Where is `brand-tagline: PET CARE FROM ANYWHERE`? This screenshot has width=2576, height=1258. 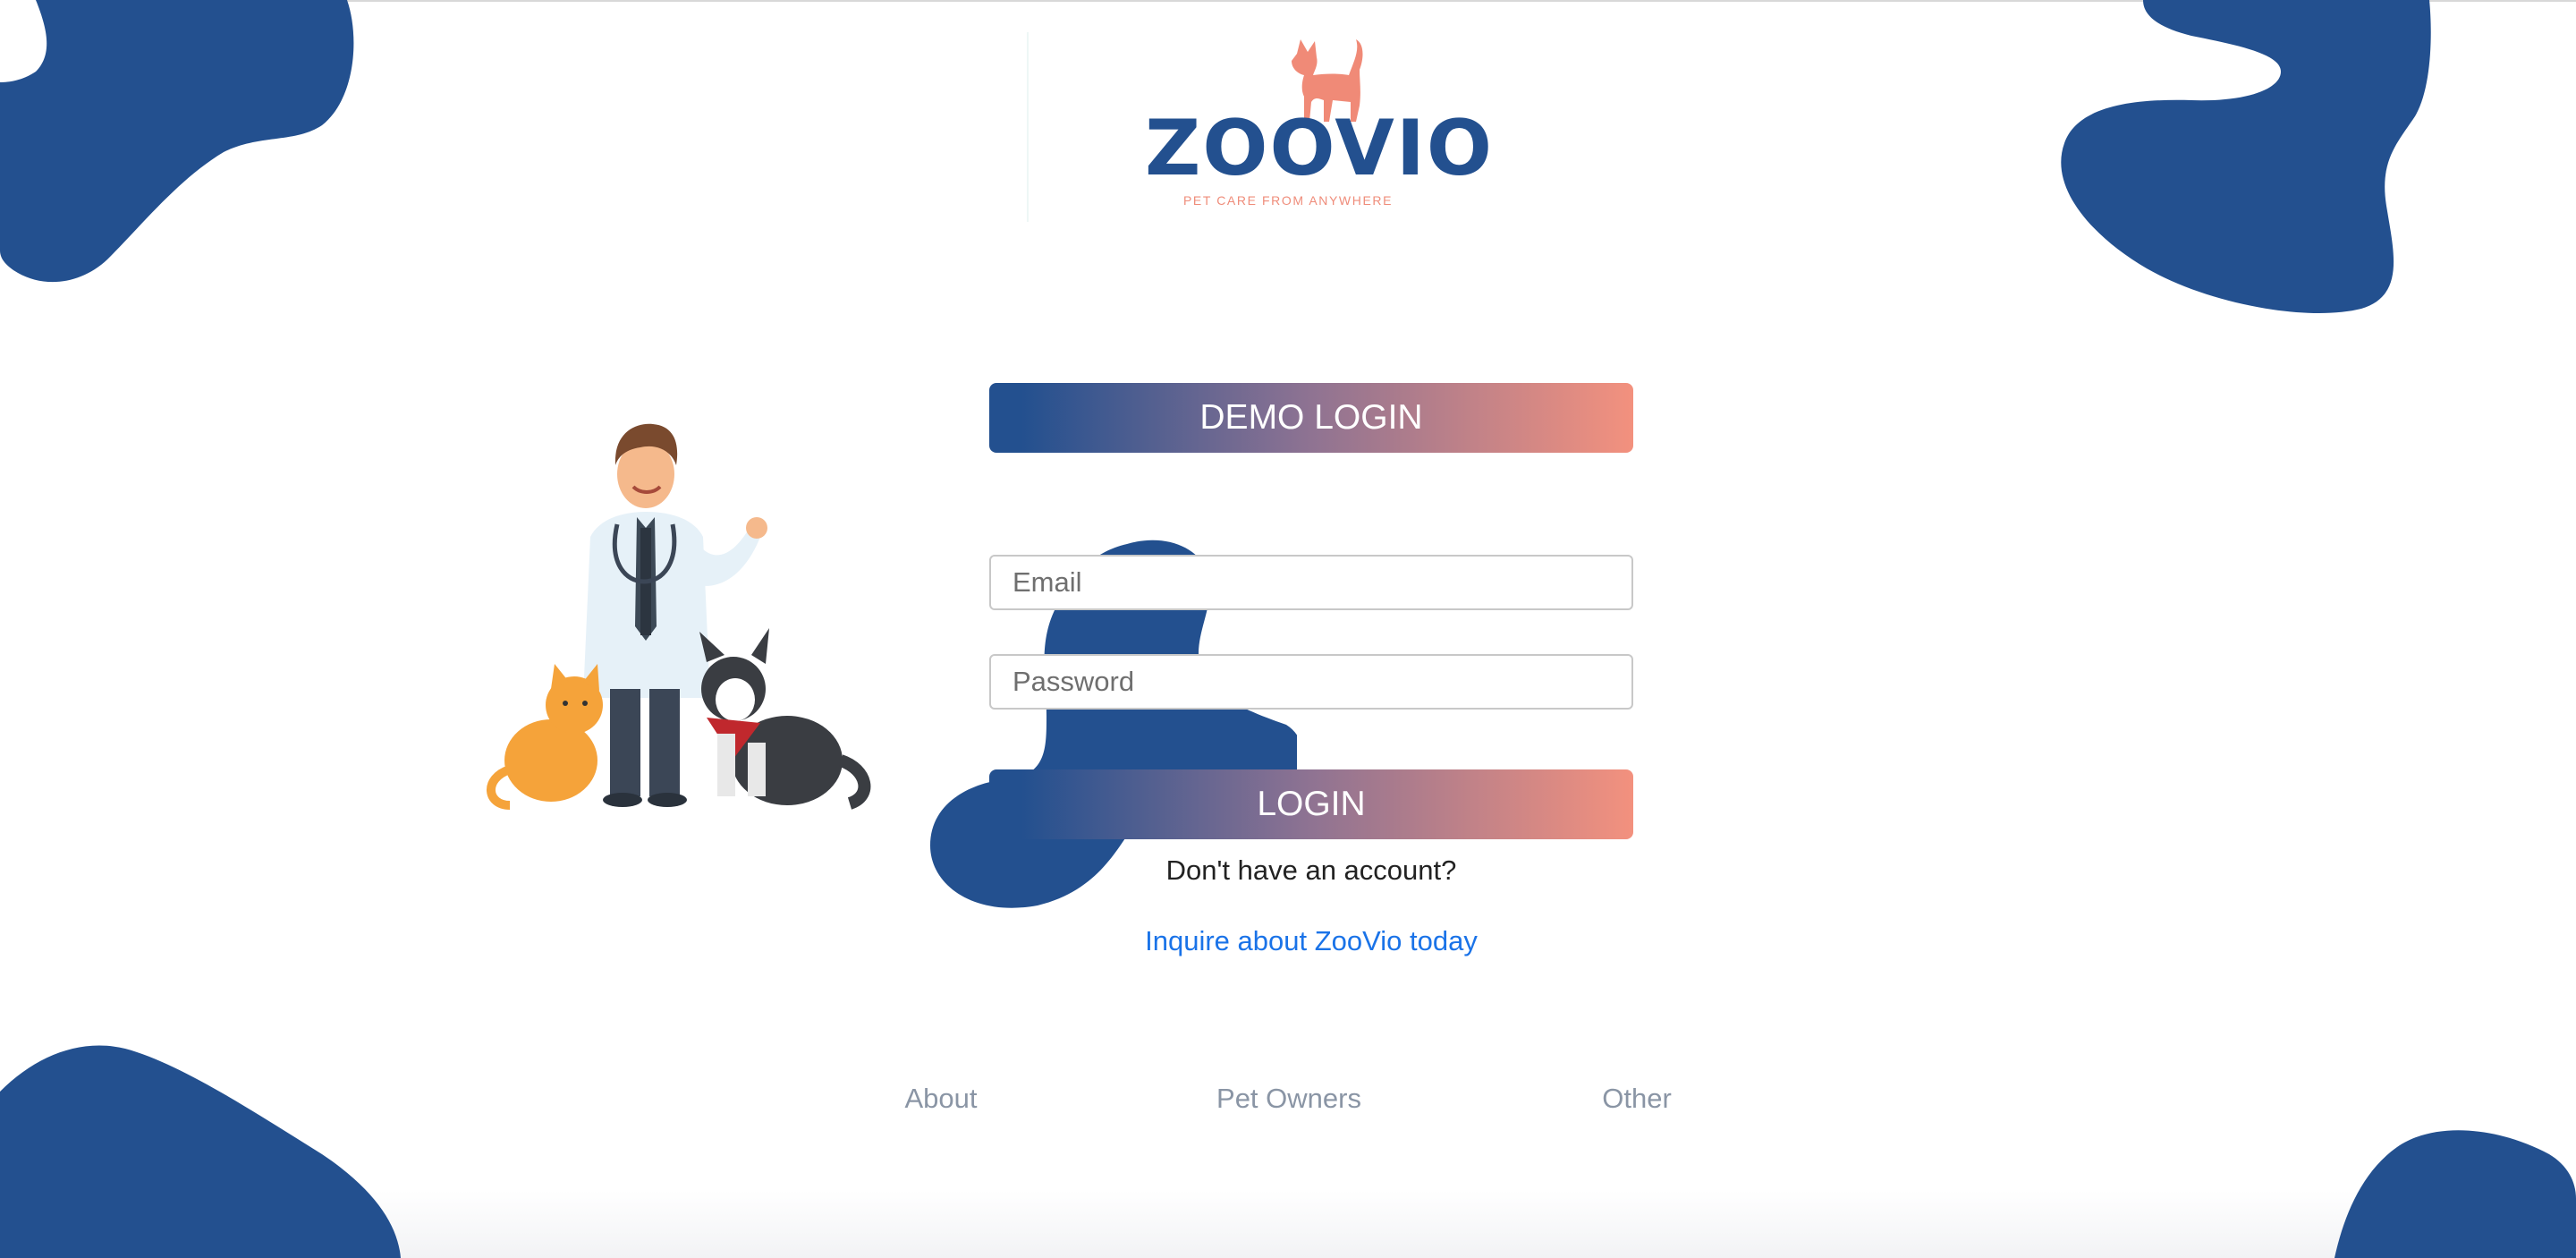 brand-tagline: PET CARE FROM ANYWHERE is located at coordinates (1288, 200).